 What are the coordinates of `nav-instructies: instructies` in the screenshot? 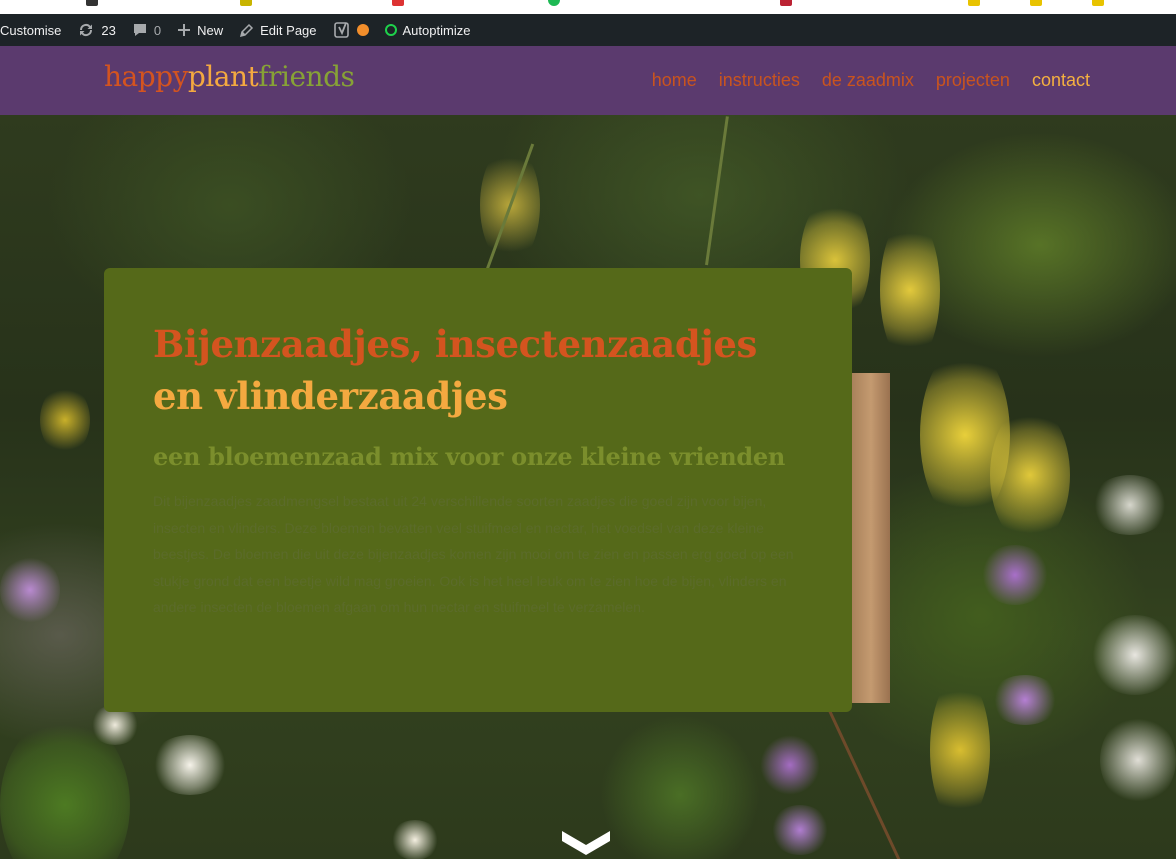 It's located at (759, 80).